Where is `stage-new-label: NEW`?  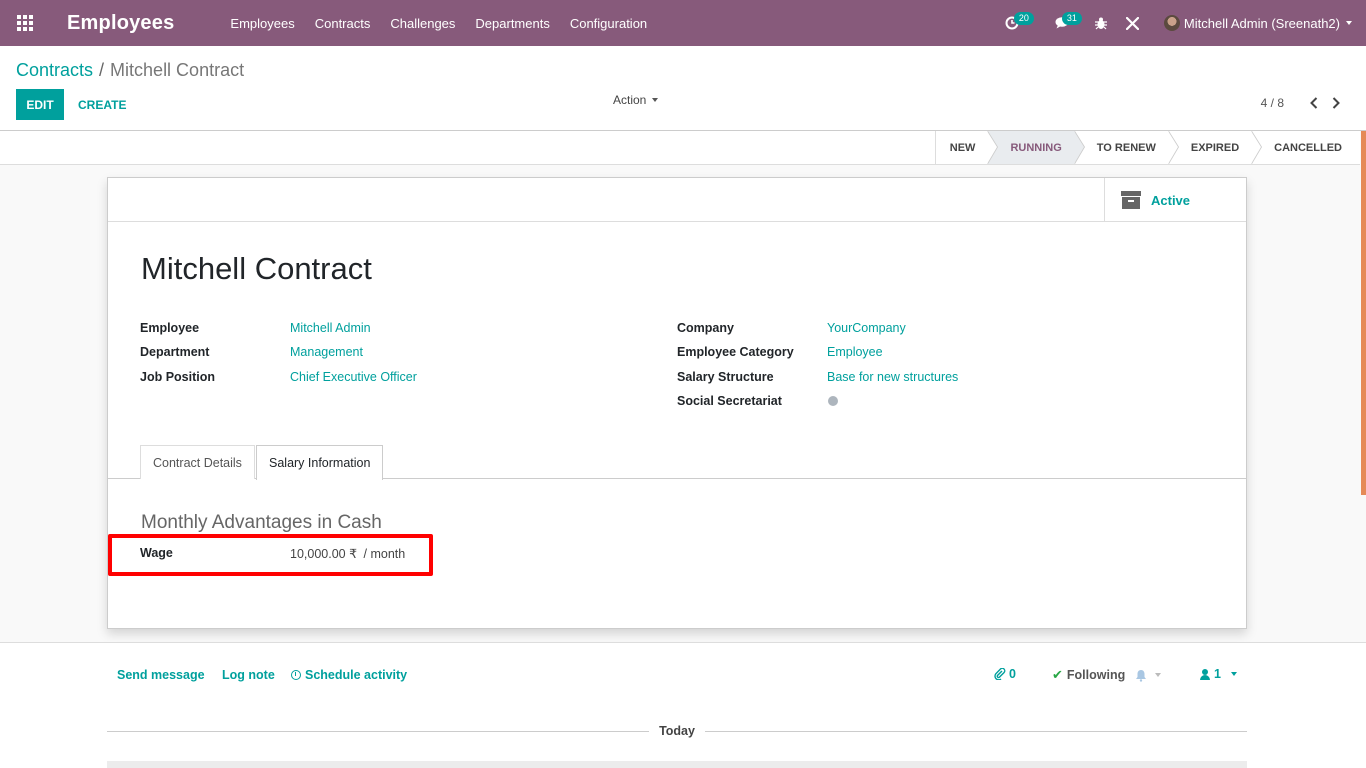 stage-new-label: NEW is located at coordinates (962, 147).